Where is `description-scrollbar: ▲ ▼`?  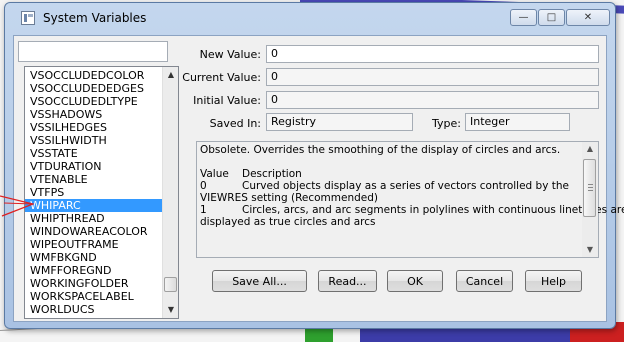 description-scrollbar: ▲ ▼ is located at coordinates (590, 199).